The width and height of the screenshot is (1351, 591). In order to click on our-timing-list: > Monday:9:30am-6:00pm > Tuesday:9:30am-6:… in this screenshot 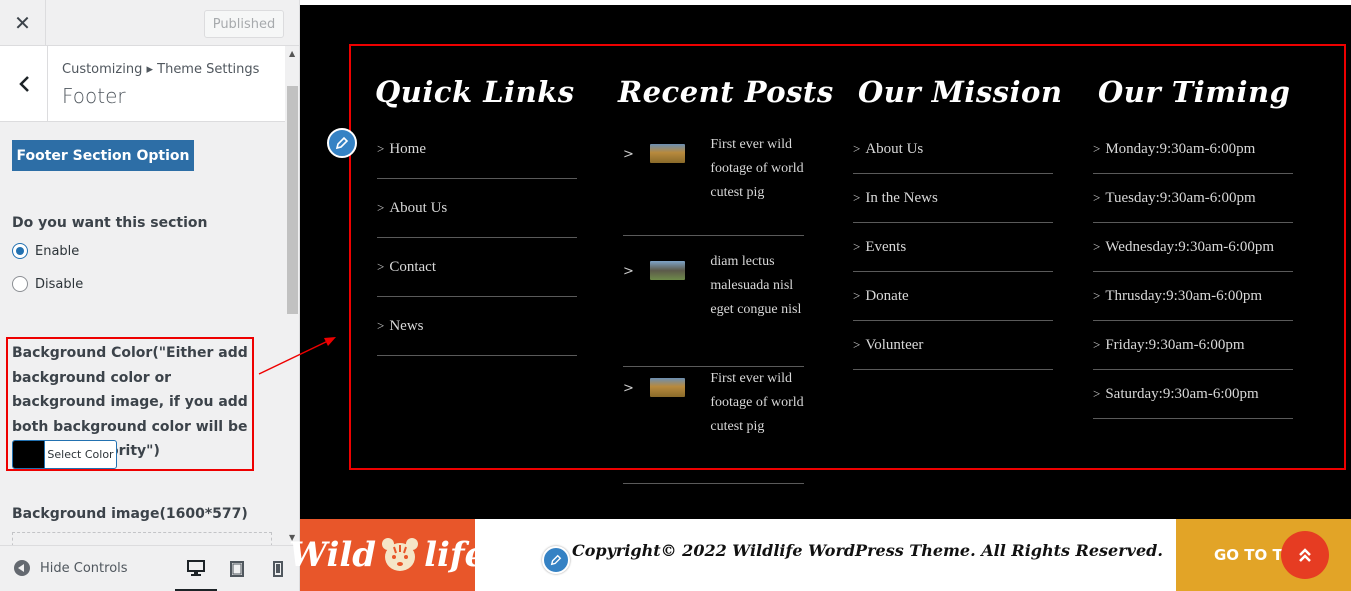, I will do `click(1193, 272)`.